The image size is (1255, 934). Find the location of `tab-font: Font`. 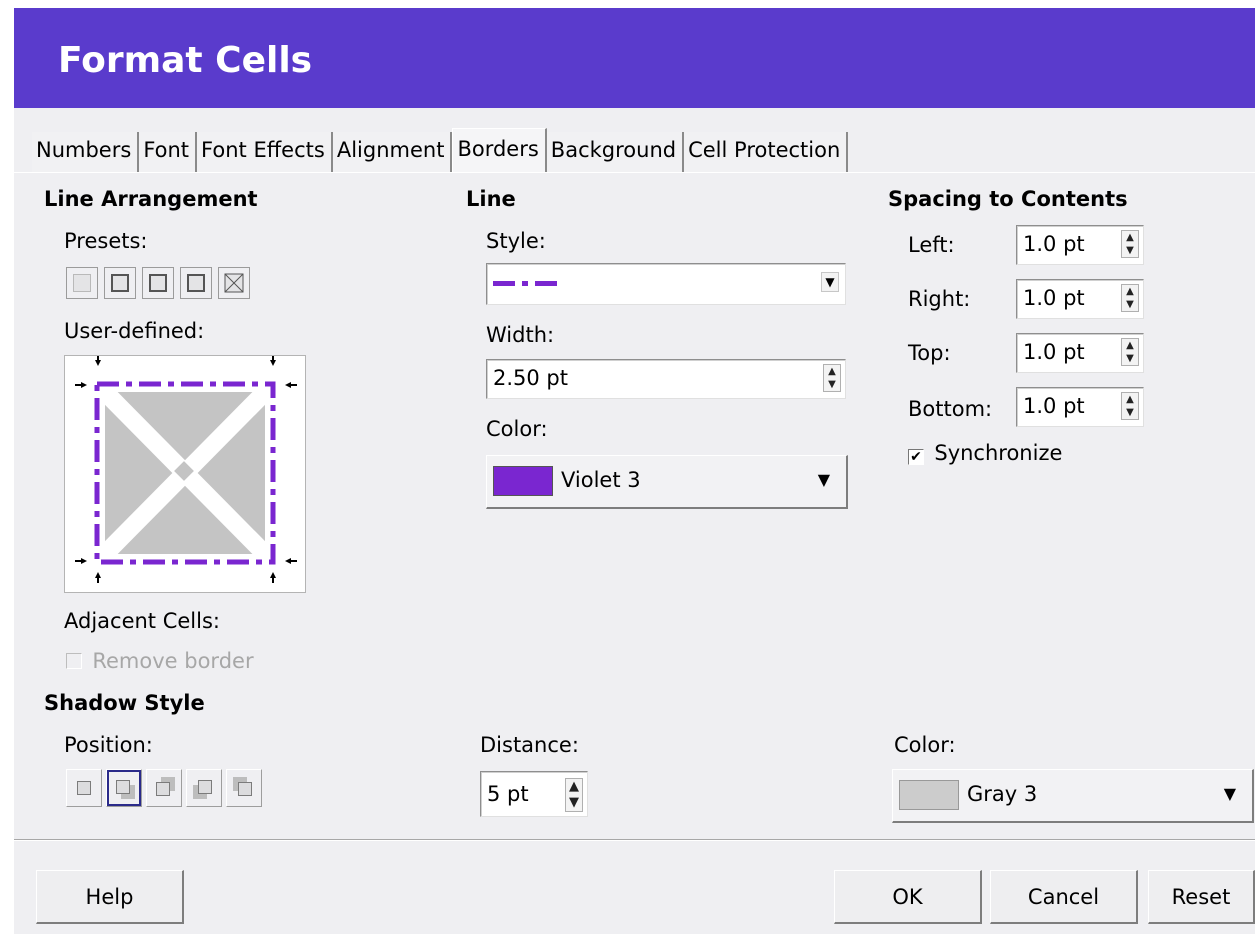

tab-font: Font is located at coordinates (168, 152).